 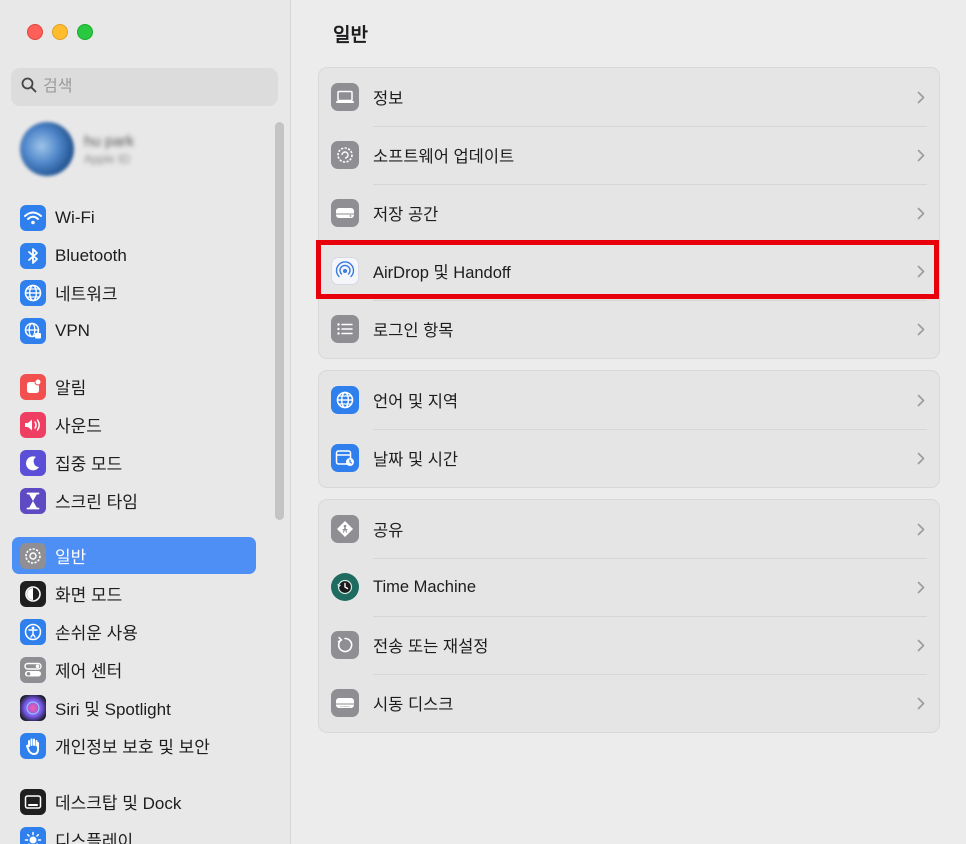 I want to click on sidebar-item-network: 네트워크, so click(x=134, y=292).